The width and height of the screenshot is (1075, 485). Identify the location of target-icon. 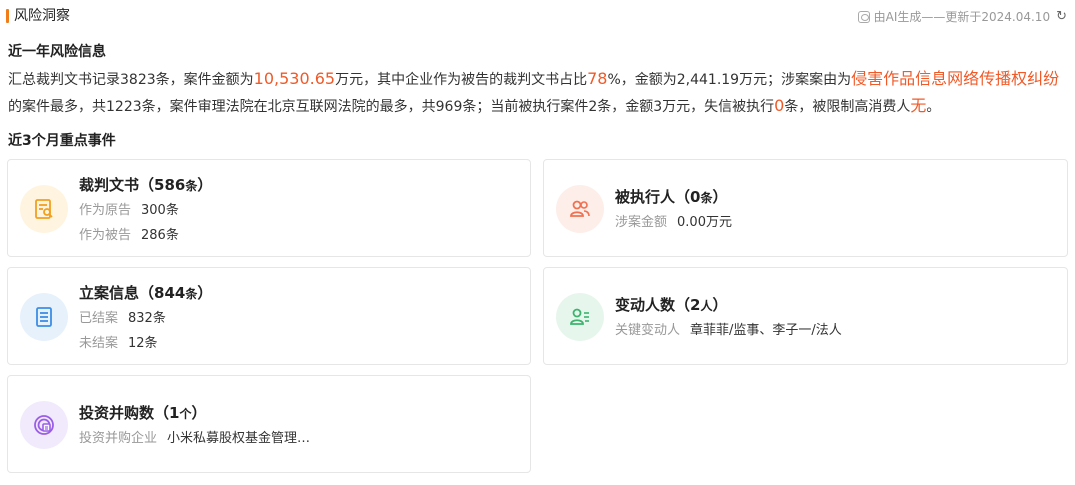
(44, 425).